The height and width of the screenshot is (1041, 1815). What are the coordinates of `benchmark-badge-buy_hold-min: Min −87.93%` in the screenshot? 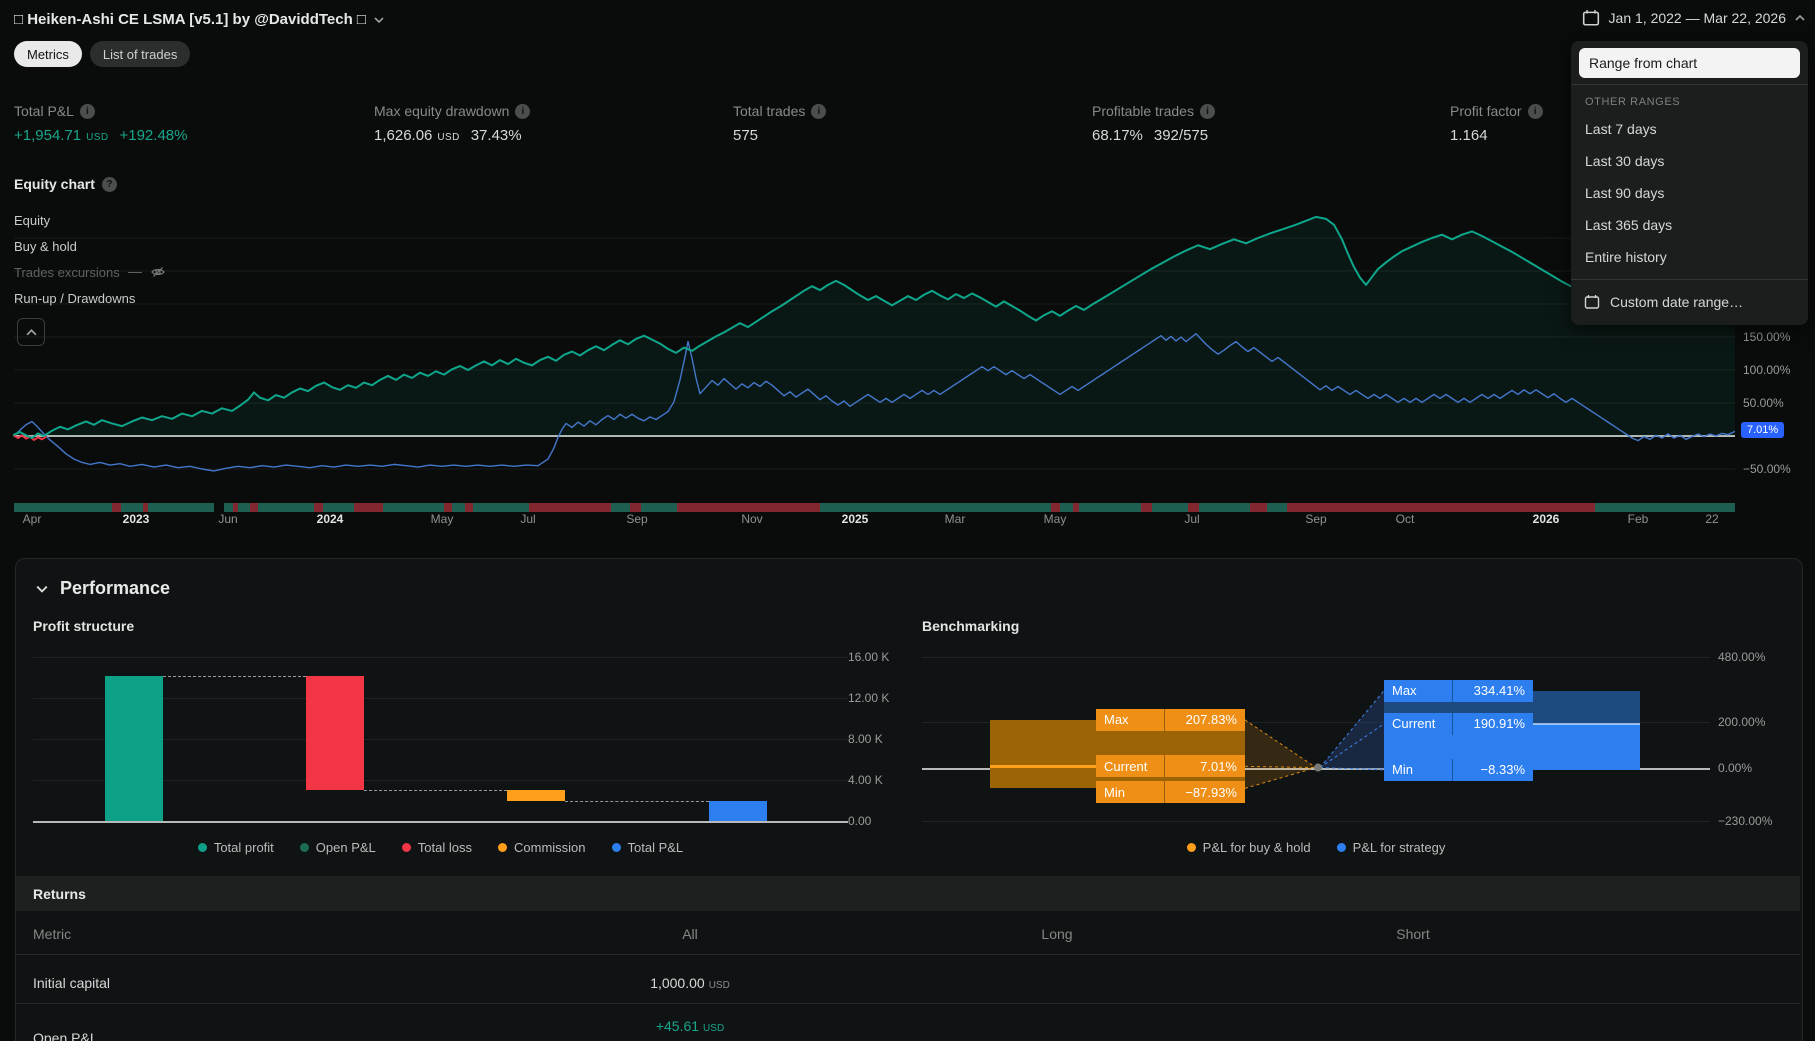 It's located at (1170, 792).